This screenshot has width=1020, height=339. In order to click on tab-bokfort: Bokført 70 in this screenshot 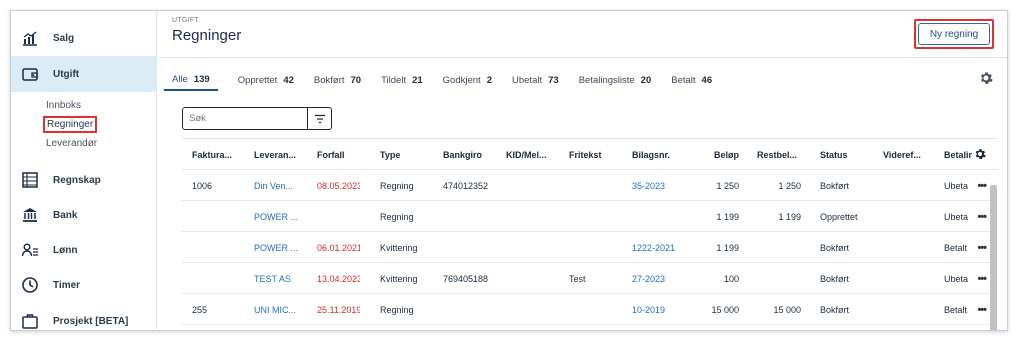, I will do `click(337, 80)`.